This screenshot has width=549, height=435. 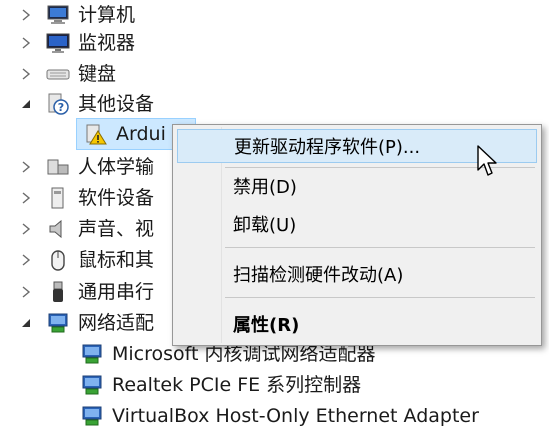 I want to click on computer-icon, so click(x=58, y=15).